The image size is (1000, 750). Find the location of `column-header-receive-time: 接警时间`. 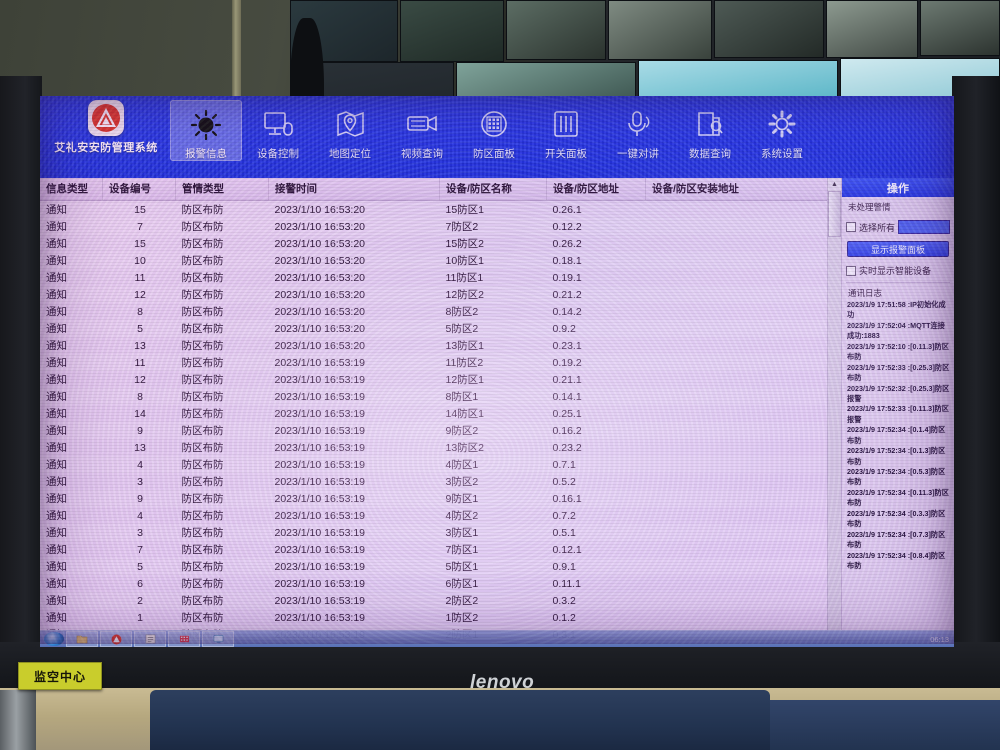

column-header-receive-time: 接警时间 is located at coordinates (354, 189).